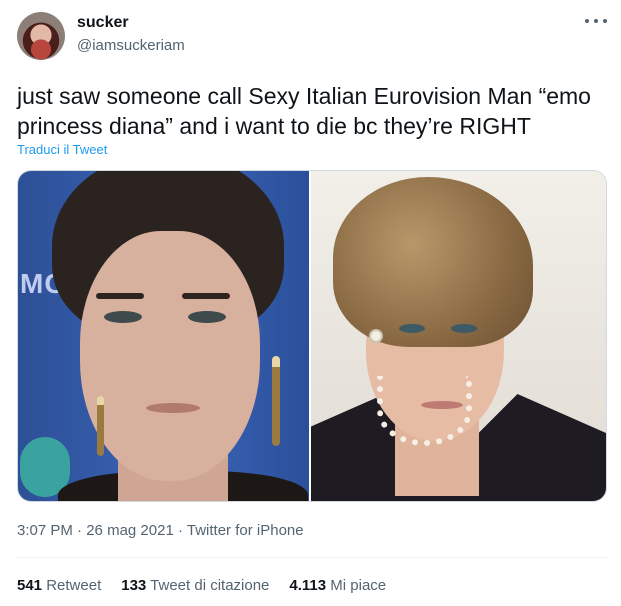 The height and width of the screenshot is (606, 621). Describe the element at coordinates (312, 557) in the screenshot. I see `divider` at that location.